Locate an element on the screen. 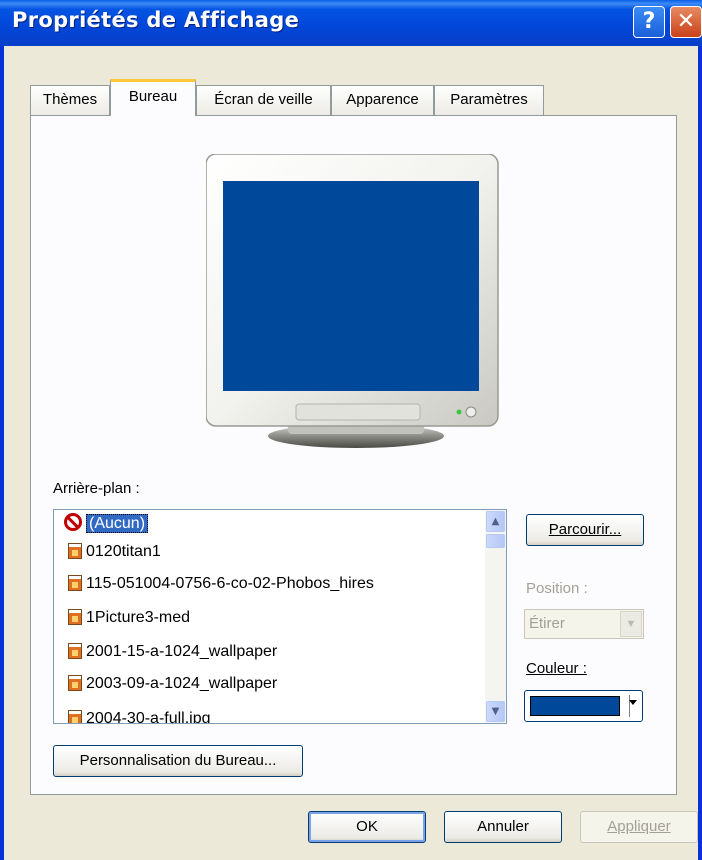 This screenshot has height=860, width=702. none-icon is located at coordinates (73, 522).